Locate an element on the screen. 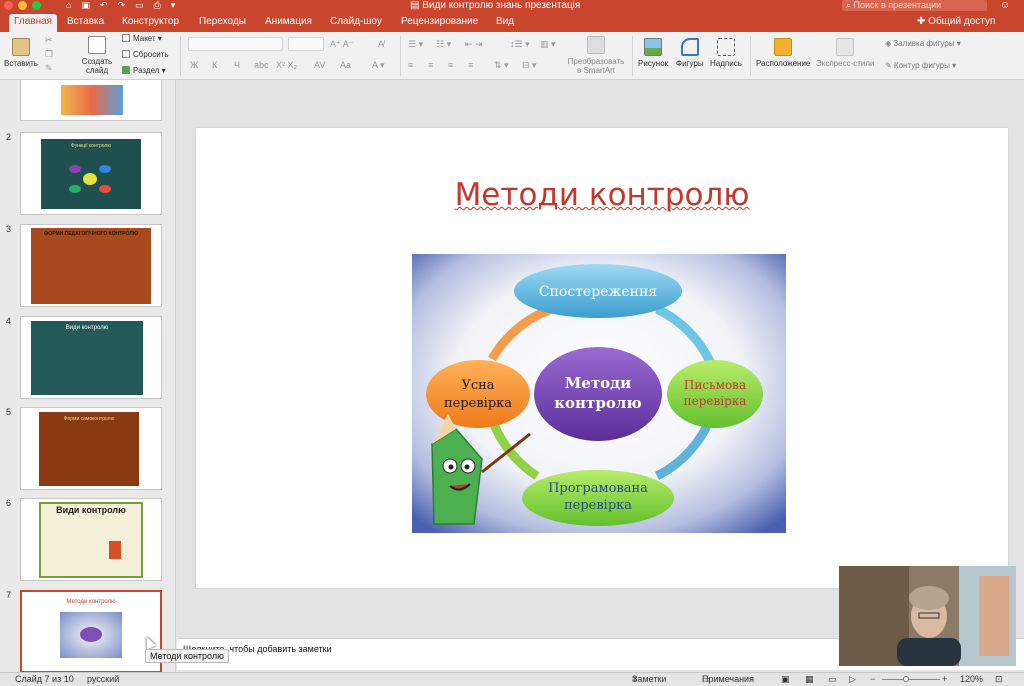 This screenshot has height=686, width=1024. zoom-level: 120% is located at coordinates (971, 679).